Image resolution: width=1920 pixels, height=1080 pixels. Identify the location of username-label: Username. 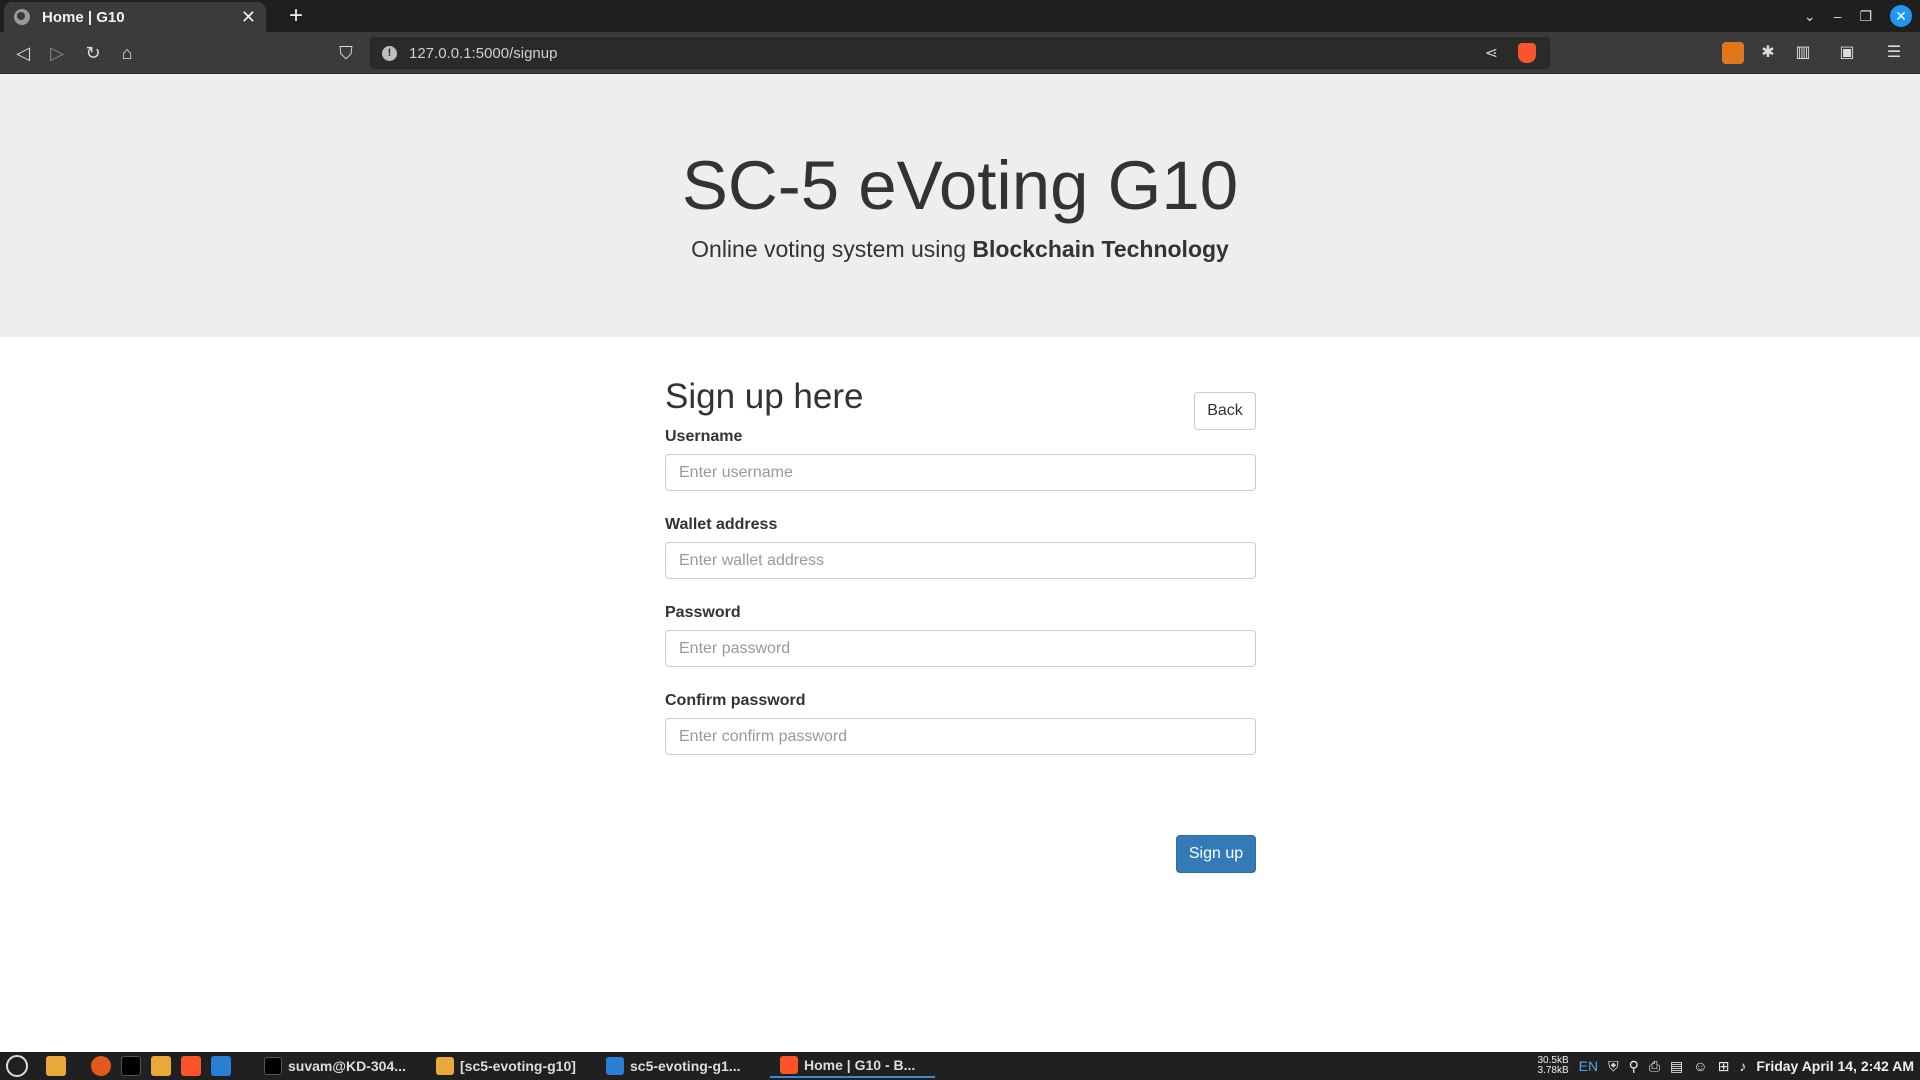
(704, 436).